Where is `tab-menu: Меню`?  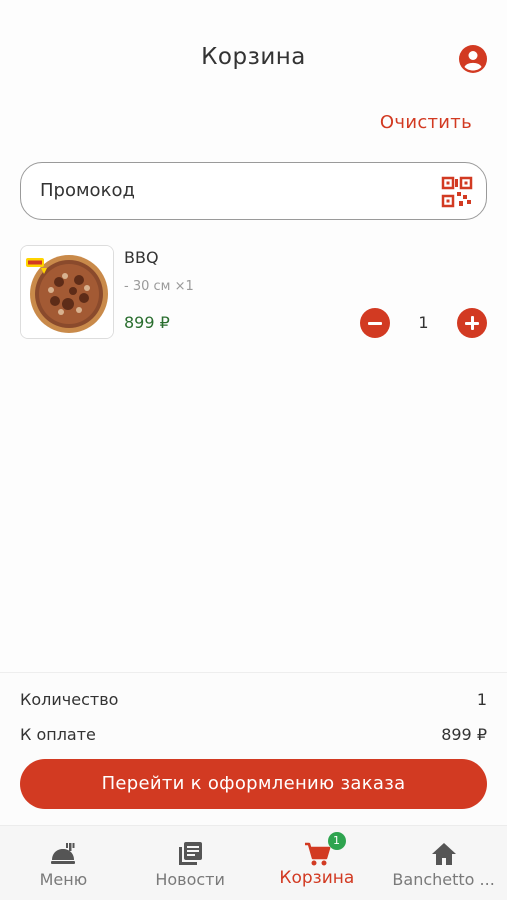 tab-menu: Меню is located at coordinates (63, 863).